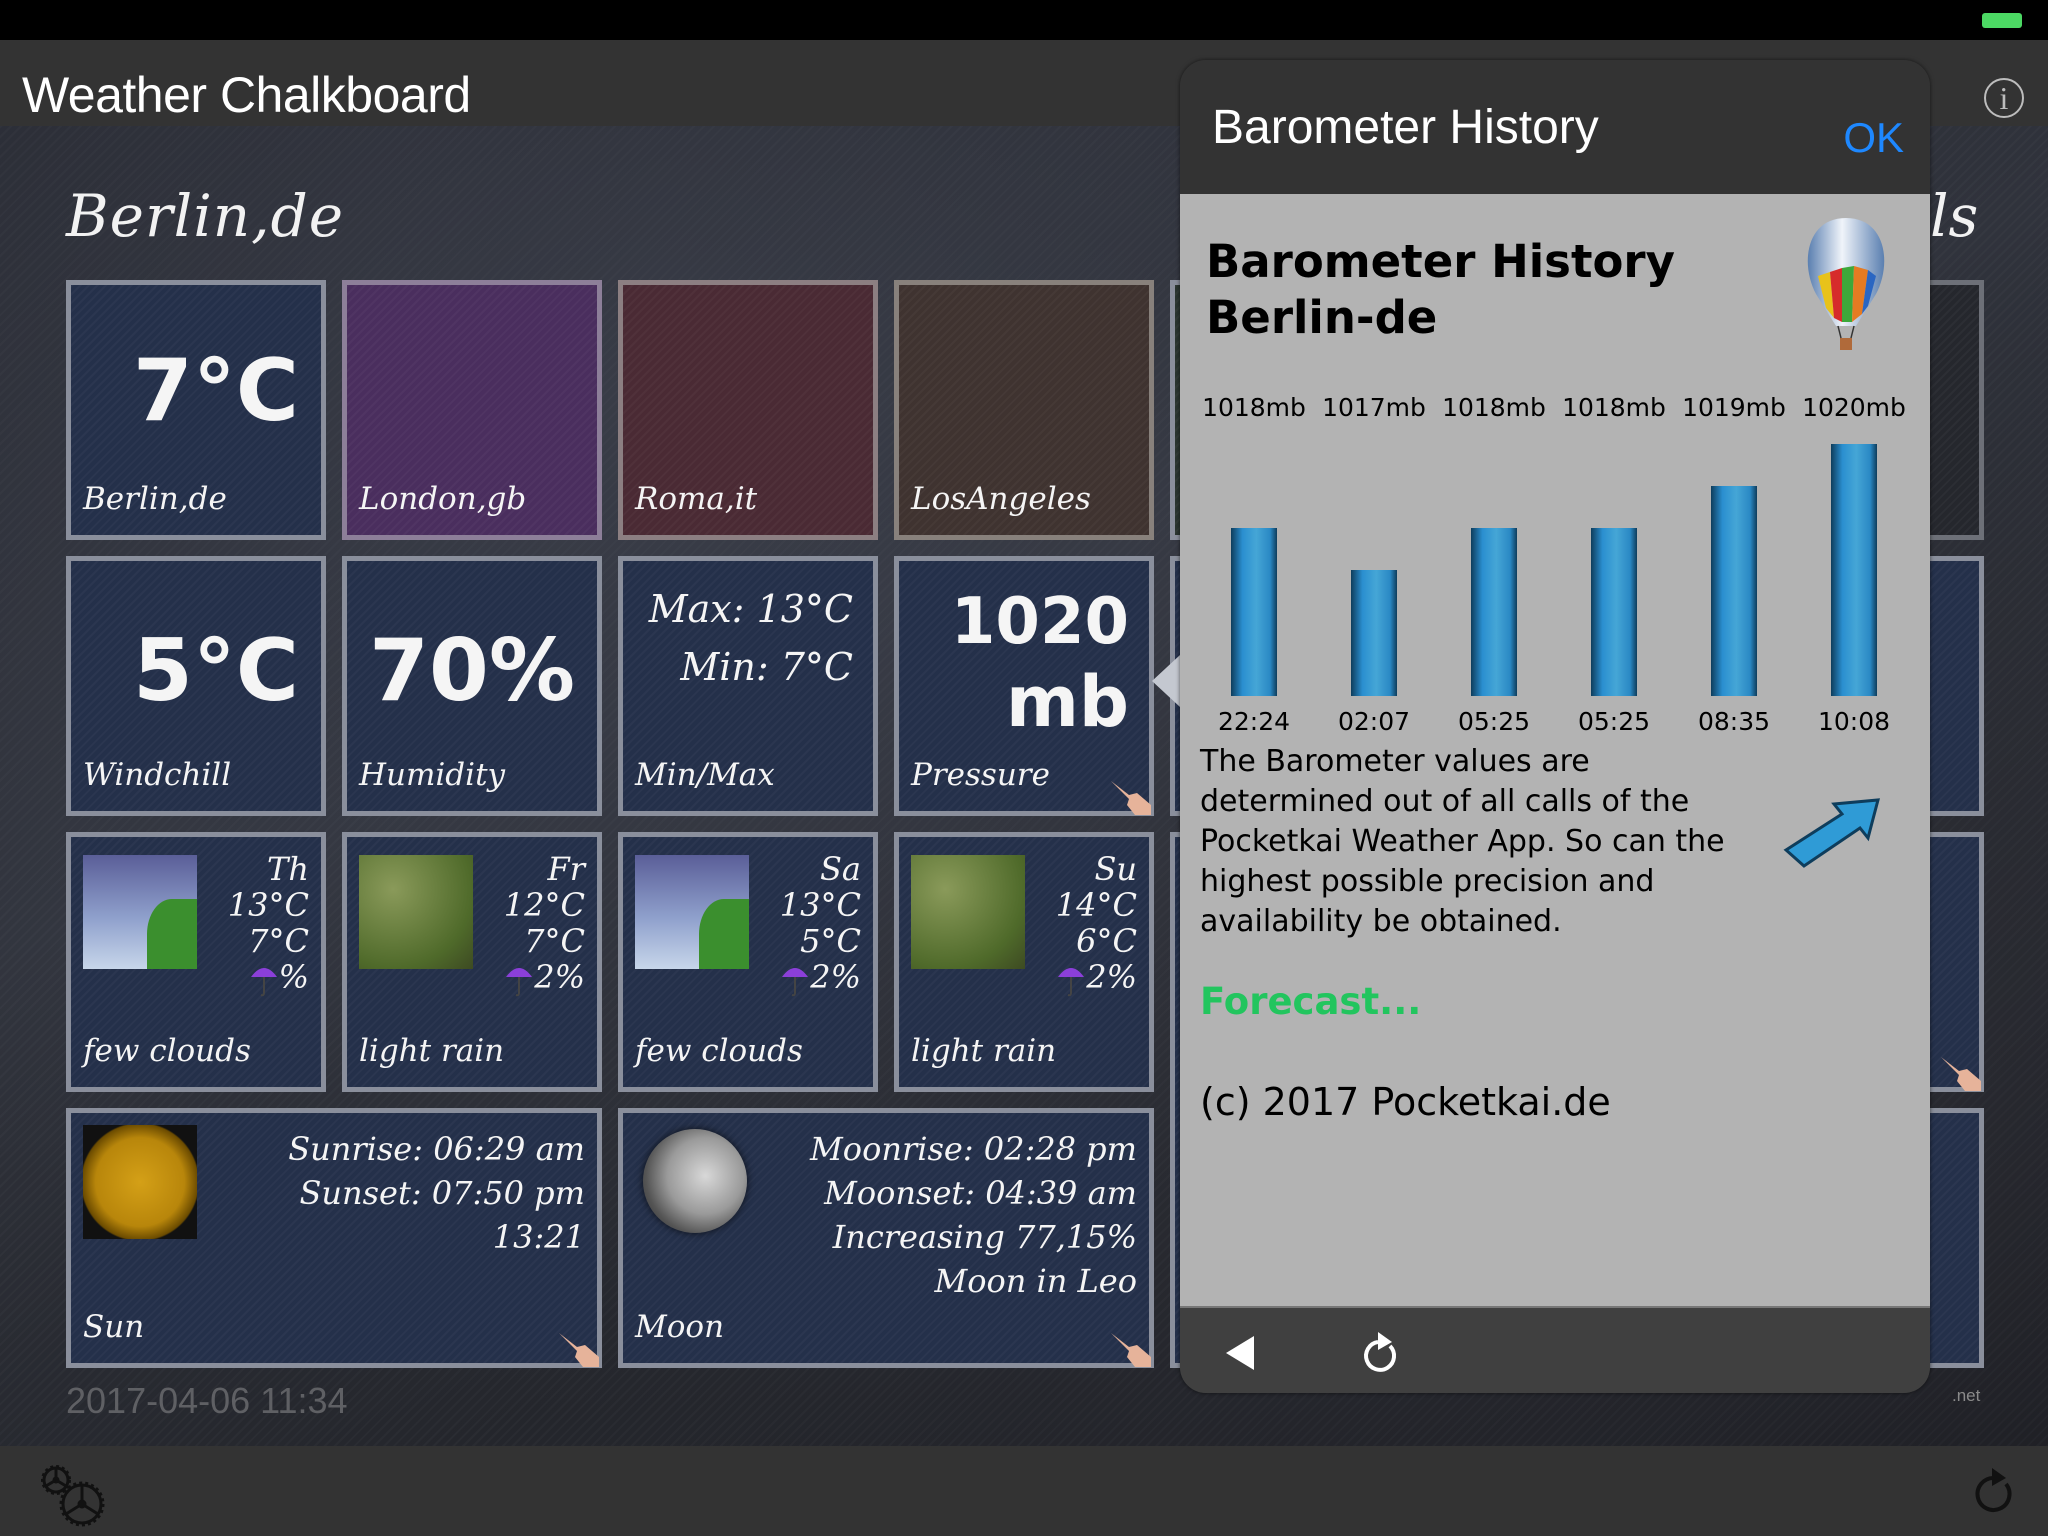 Image resolution: width=2048 pixels, height=1536 pixels. Describe the element at coordinates (1405, 127) in the screenshot. I see `popover-title: Barometer History` at that location.